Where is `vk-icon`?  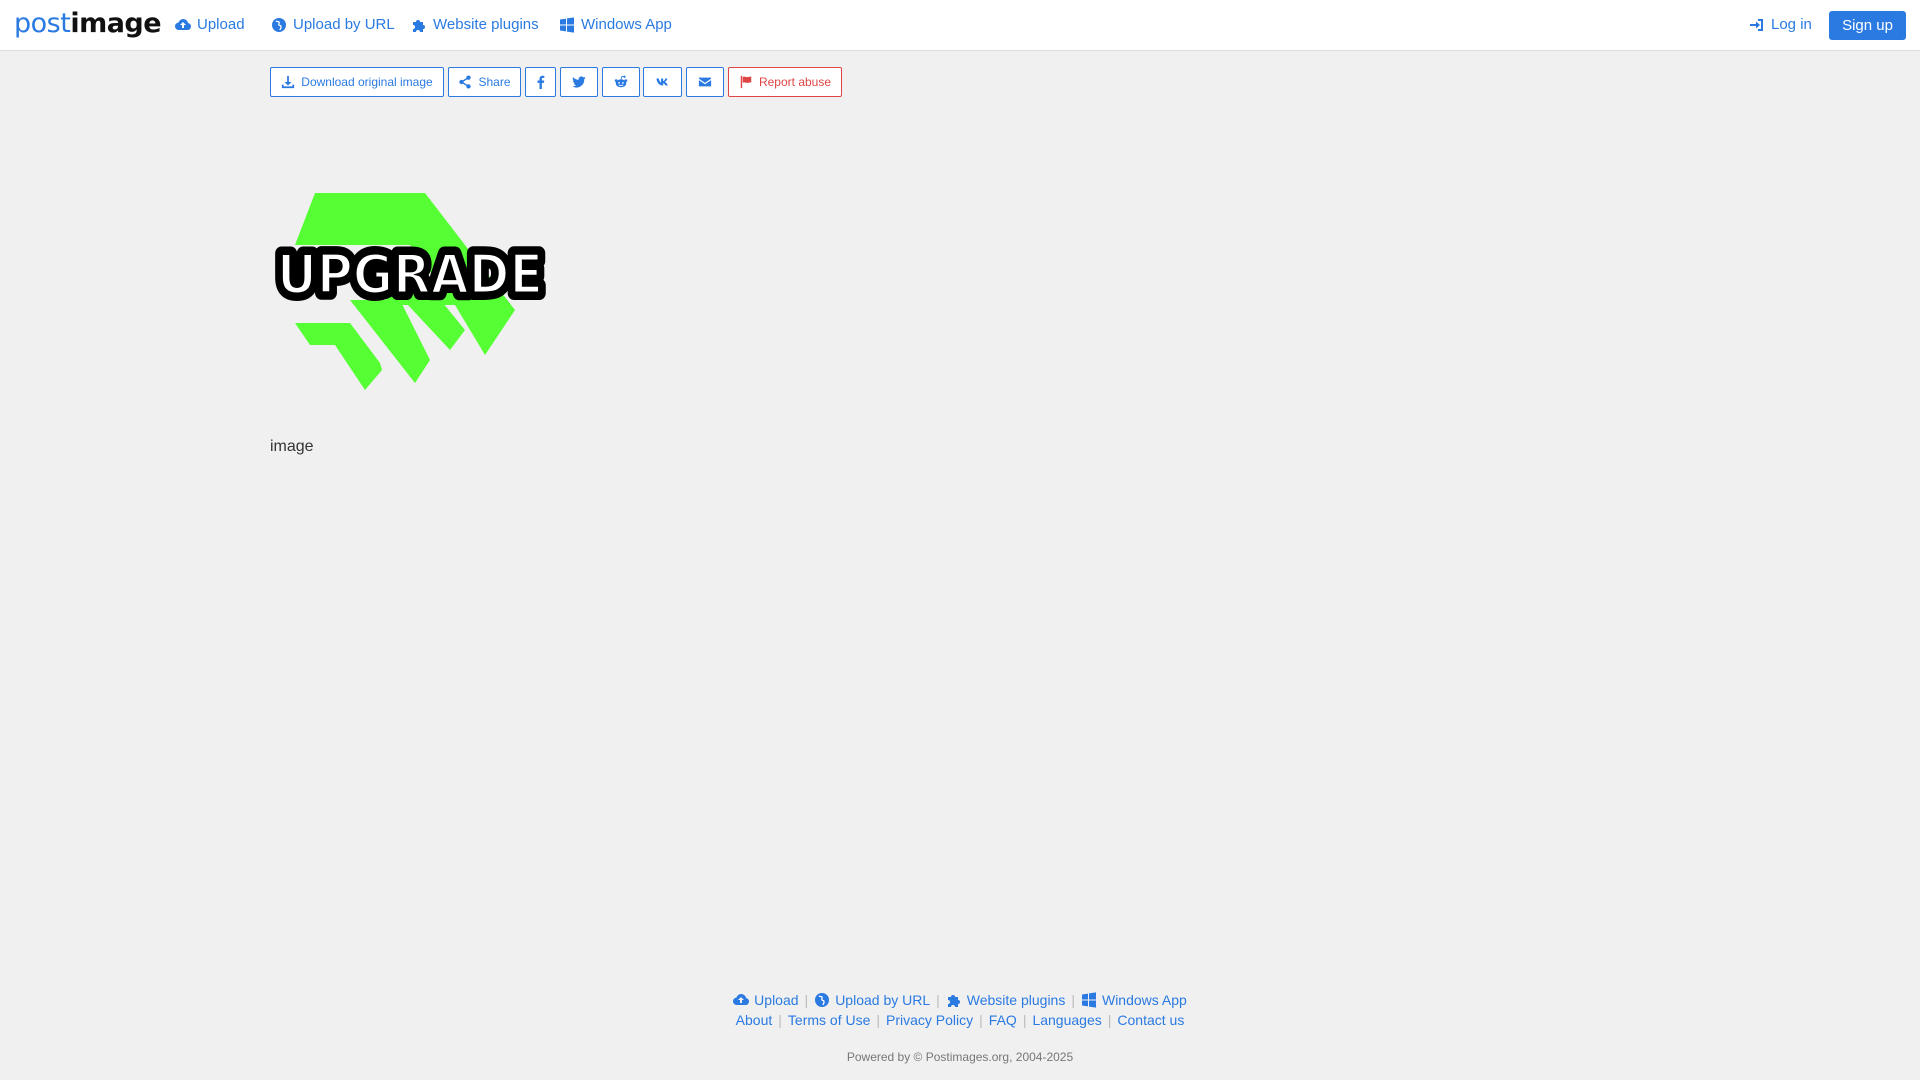 vk-icon is located at coordinates (661, 82).